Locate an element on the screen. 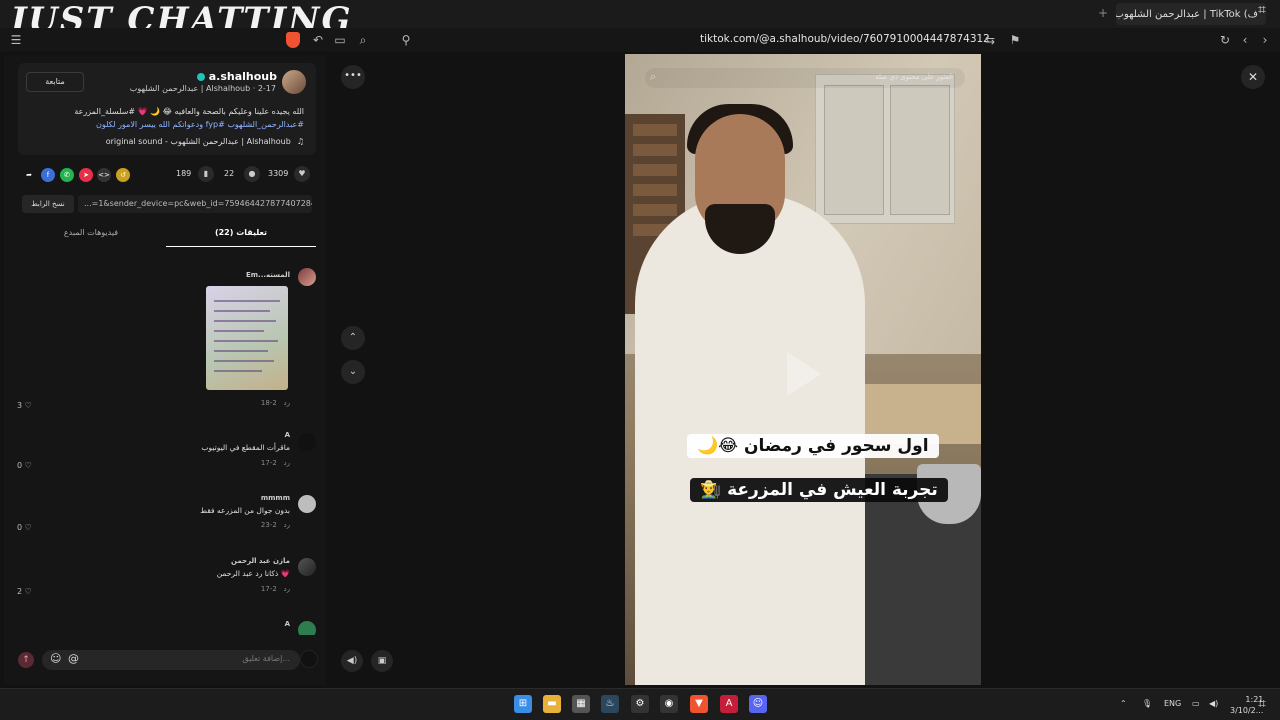  brave-browser-icon: ▼ is located at coordinates (699, 704).